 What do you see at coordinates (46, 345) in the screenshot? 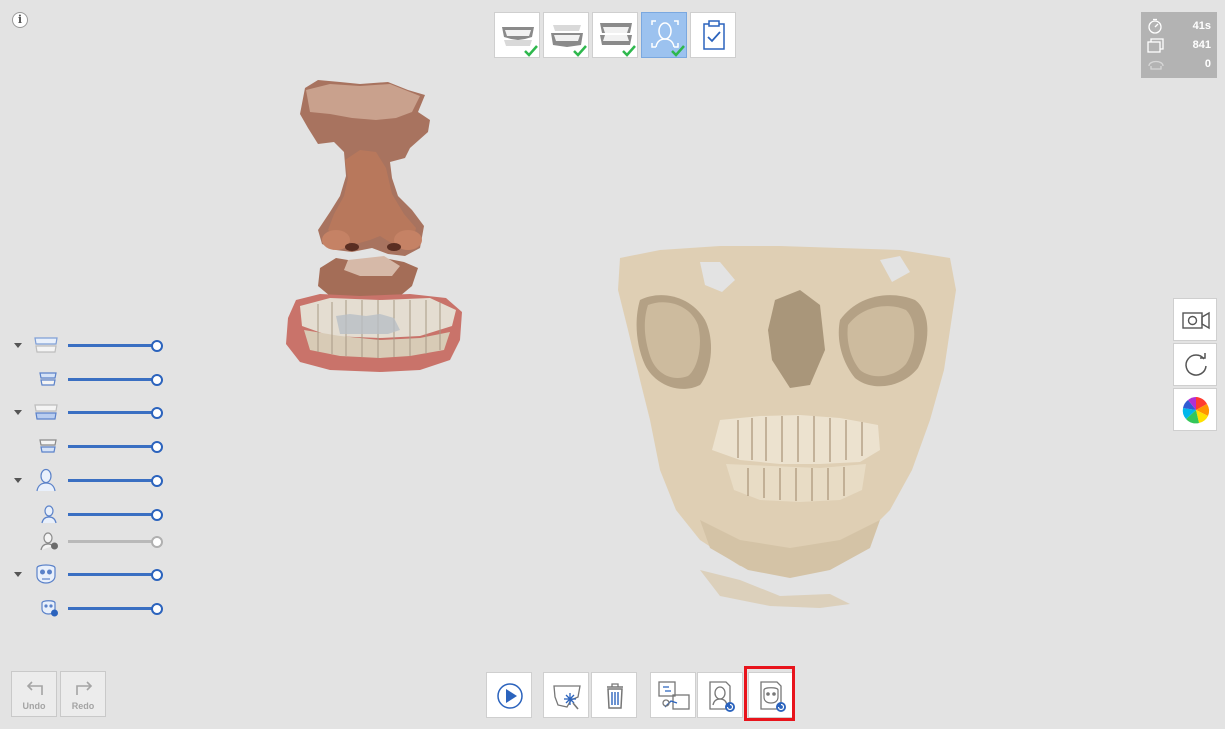
I see `maxilla-icon` at bounding box center [46, 345].